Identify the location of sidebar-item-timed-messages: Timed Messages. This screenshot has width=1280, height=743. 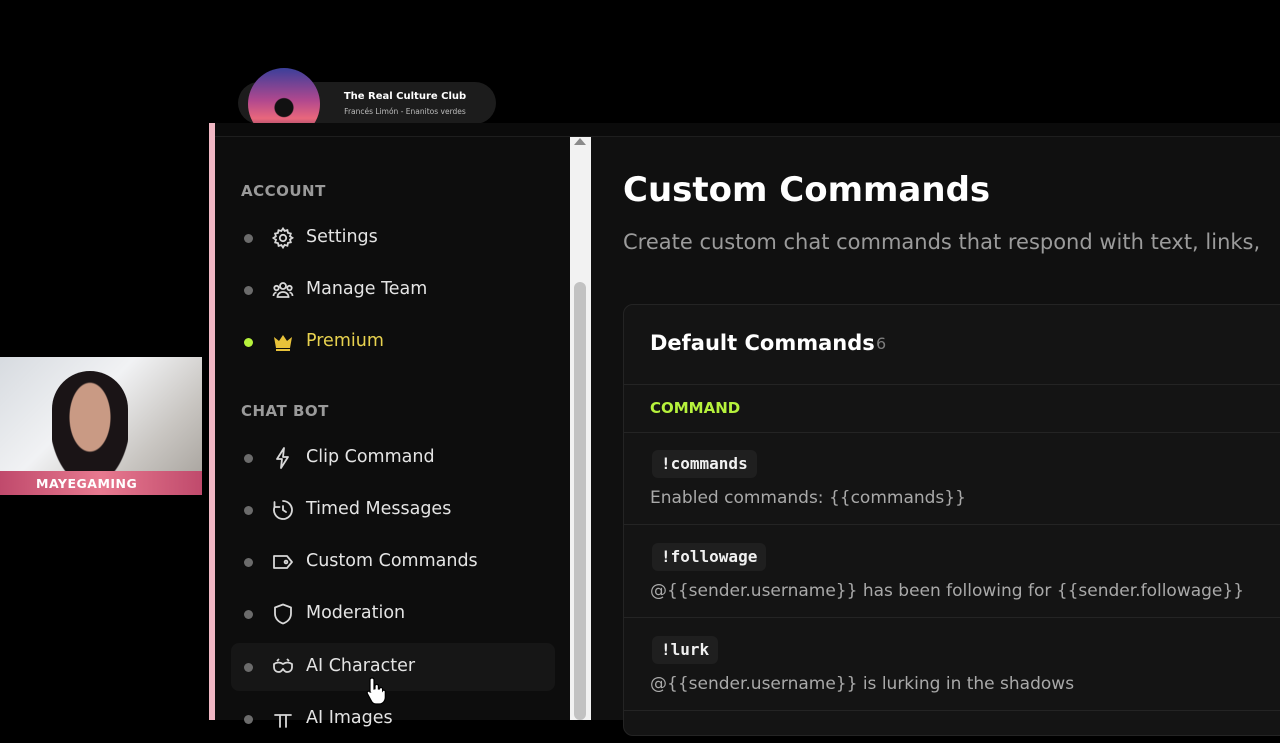
(393, 510).